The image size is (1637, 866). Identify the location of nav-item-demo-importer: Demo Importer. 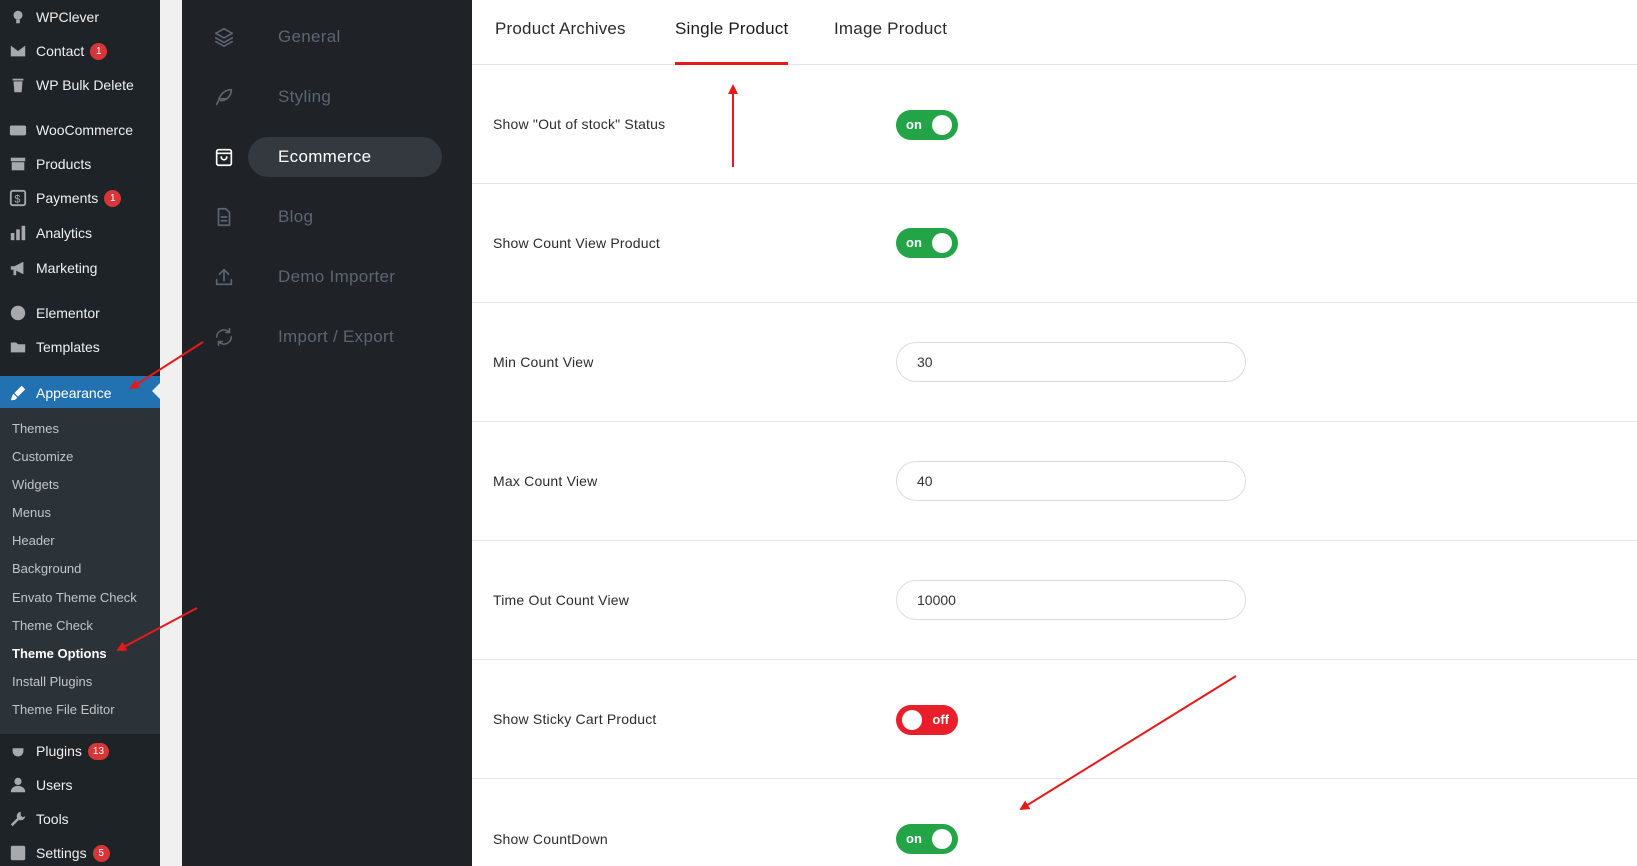
(327, 277).